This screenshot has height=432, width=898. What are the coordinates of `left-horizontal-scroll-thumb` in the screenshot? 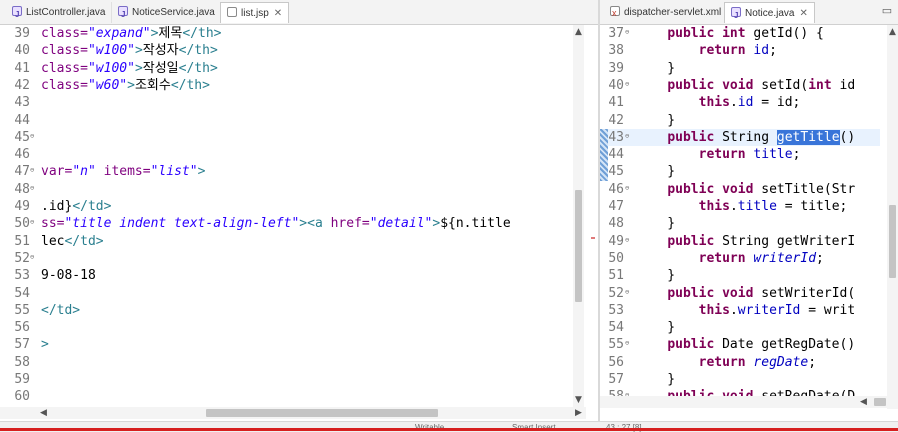 It's located at (322, 413).